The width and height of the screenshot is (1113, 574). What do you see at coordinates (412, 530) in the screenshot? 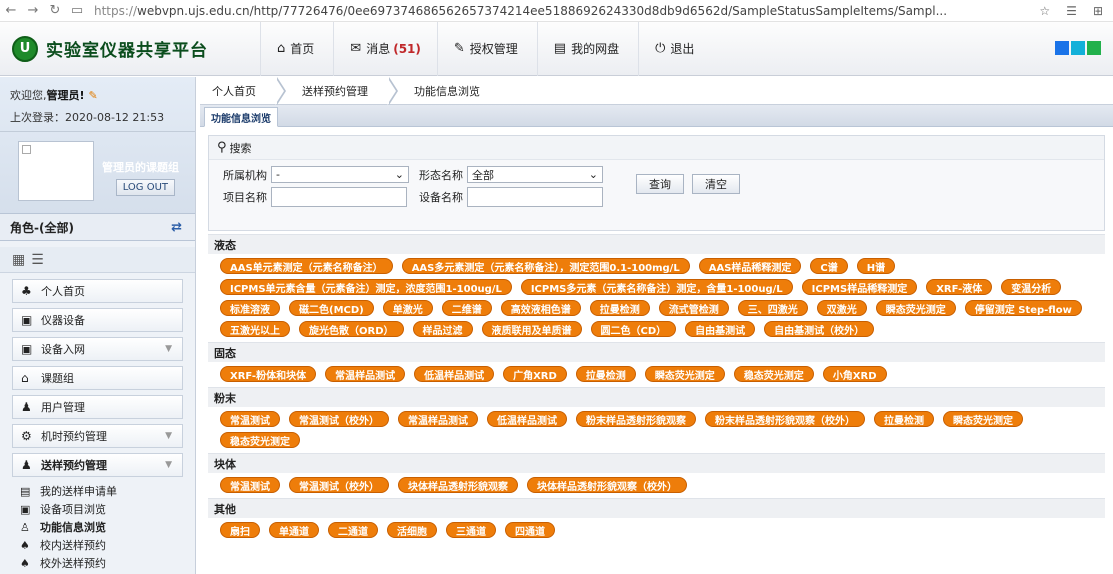
I see `function-chip: 活细胞` at bounding box center [412, 530].